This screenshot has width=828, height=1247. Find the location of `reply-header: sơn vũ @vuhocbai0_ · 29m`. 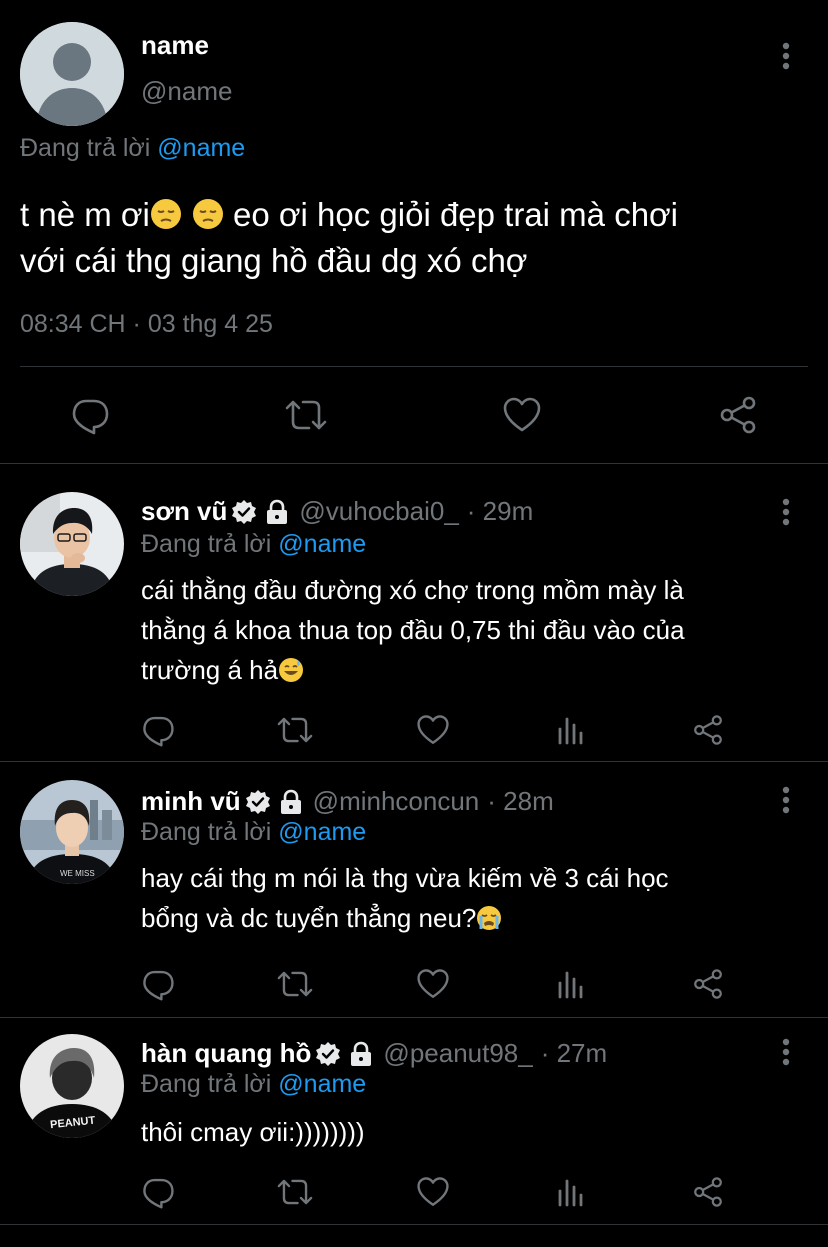

reply-header: sơn vũ @vuhocbai0_ · 29m is located at coordinates (337, 511).